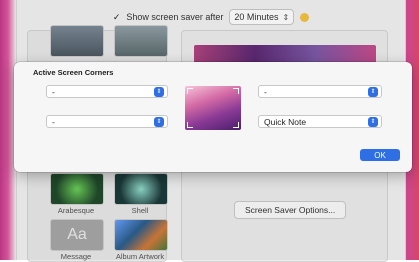 This screenshot has width=419, height=262. I want to click on top-left-corner-value: -, so click(53, 91).